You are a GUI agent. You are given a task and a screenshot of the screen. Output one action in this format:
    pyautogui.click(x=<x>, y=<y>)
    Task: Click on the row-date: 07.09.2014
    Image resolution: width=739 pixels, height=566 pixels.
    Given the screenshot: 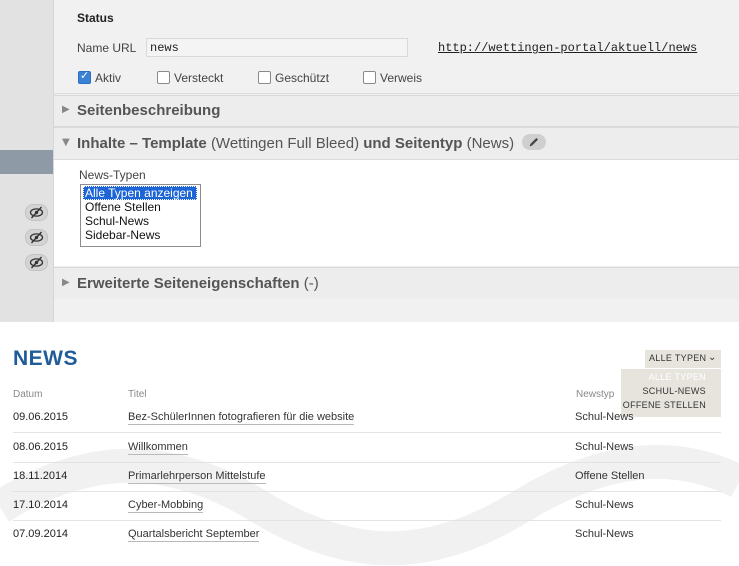 What is the action you would take?
    pyautogui.click(x=41, y=534)
    